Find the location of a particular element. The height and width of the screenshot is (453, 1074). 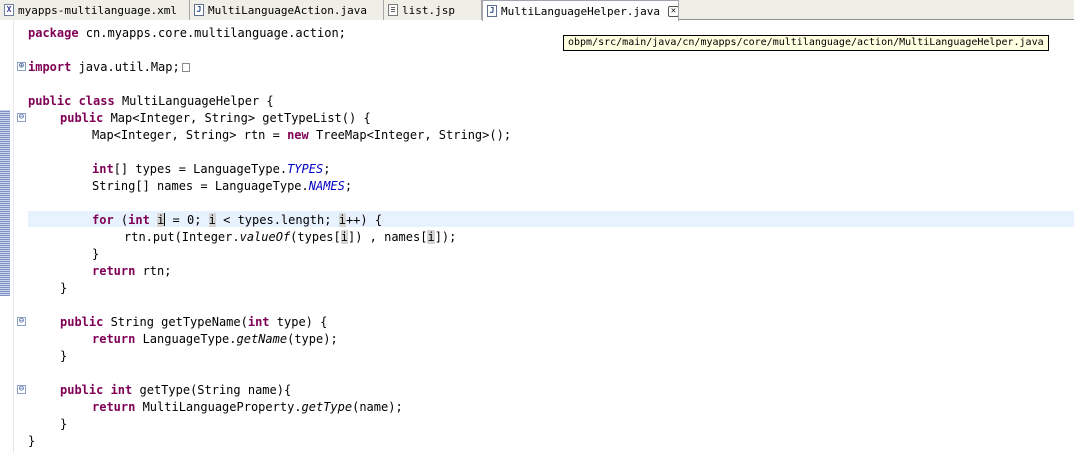

tab-multilanguagehelper-java: J MultiLanguageHelper.java ✕ is located at coordinates (580, 10).